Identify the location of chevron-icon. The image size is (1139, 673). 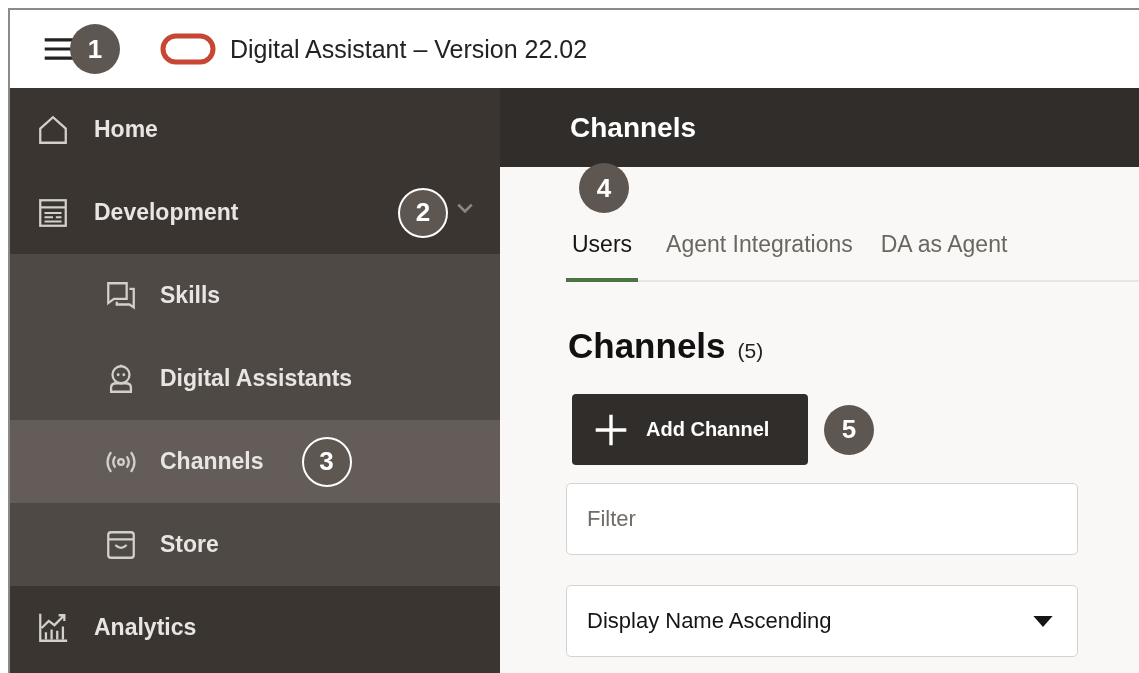
(465, 207).